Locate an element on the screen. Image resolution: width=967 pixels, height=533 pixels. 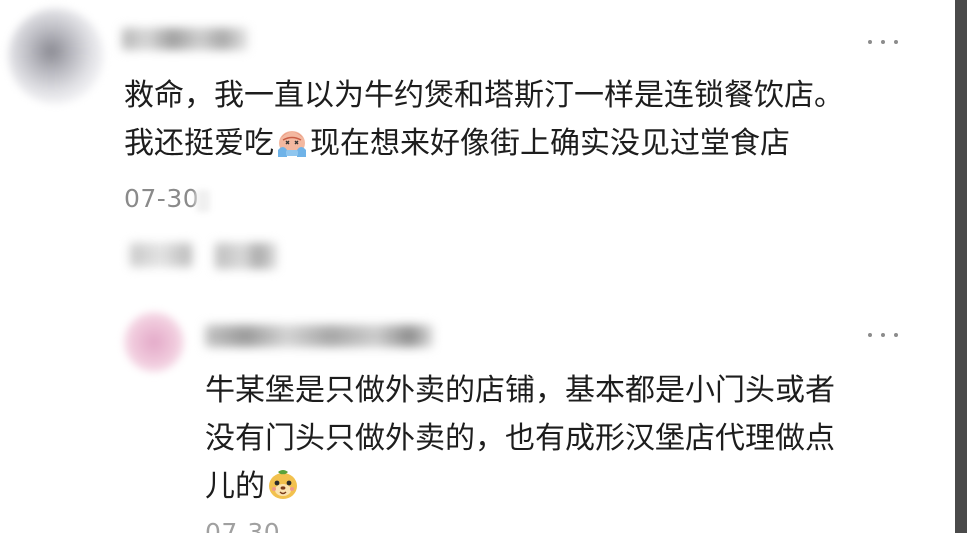
reply-line: 没有门头只做外卖的，也有成形汉堡店代理做点 is located at coordinates (520, 438).